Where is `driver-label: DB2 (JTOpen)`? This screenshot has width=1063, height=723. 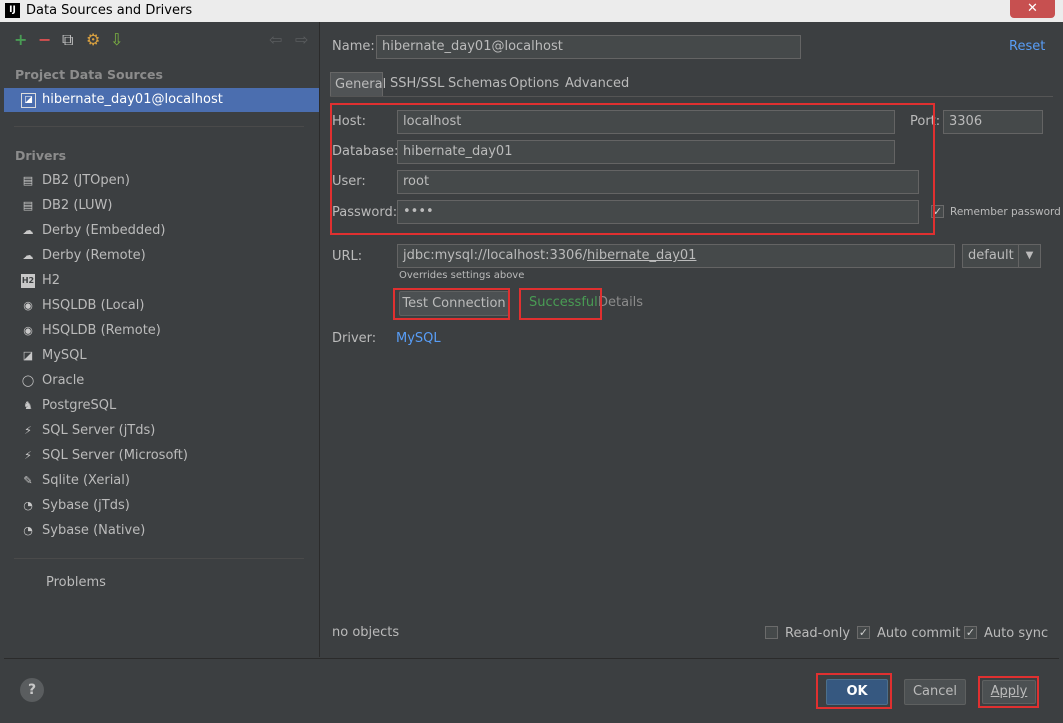 driver-label: DB2 (JTOpen) is located at coordinates (86, 180).